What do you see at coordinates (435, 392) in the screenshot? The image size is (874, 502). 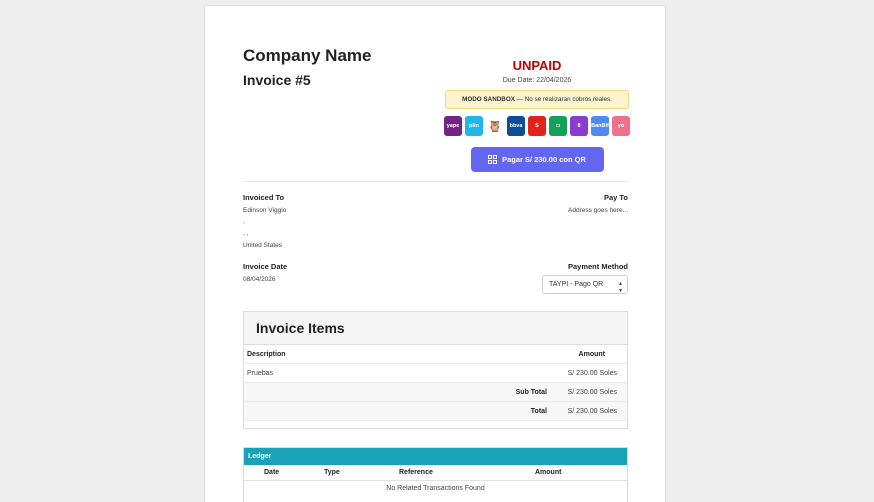 I see `subtotal-row: Sub Total S/ 230.00 Soles` at bounding box center [435, 392].